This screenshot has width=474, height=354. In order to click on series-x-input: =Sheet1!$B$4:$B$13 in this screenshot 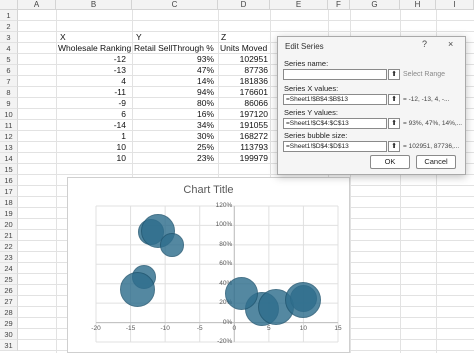, I will do `click(335, 99)`.